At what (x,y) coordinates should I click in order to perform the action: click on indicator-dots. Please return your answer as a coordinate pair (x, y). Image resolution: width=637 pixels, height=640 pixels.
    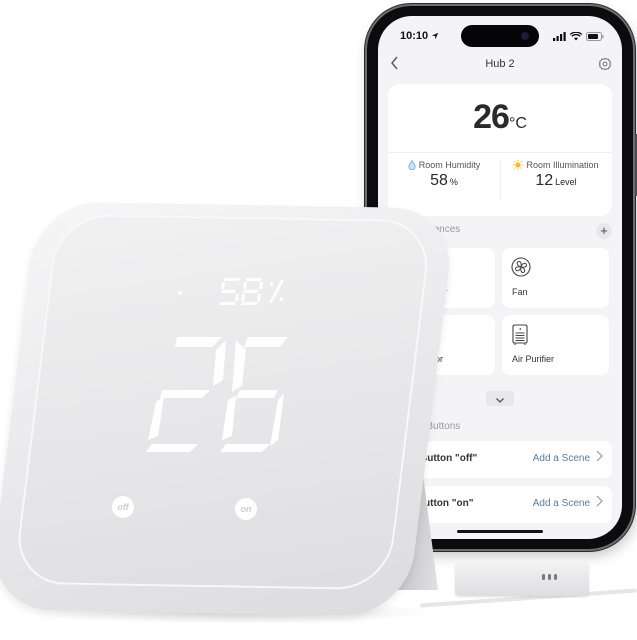
    Looking at the image, I should click on (549, 577).